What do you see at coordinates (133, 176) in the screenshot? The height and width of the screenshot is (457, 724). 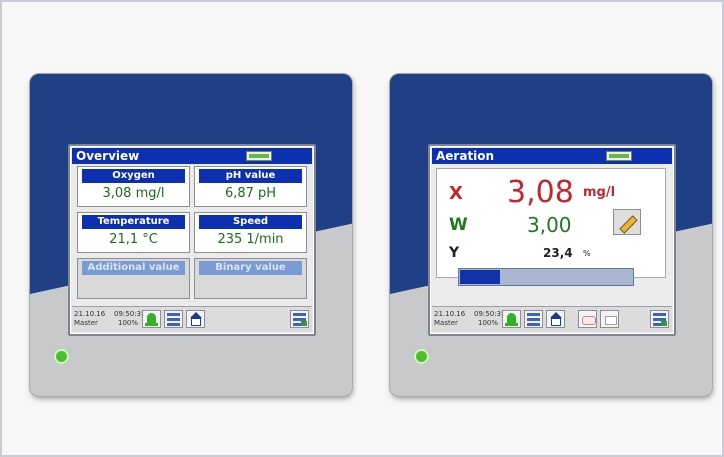 I see `tile-header: Oxygen` at bounding box center [133, 176].